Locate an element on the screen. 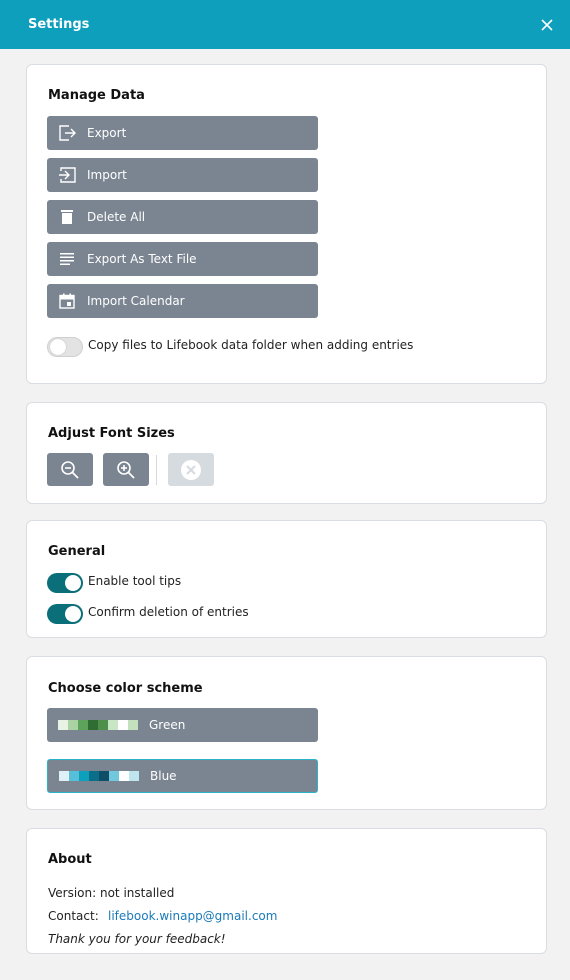 This screenshot has height=980, width=570. trash-icon is located at coordinates (67, 217).